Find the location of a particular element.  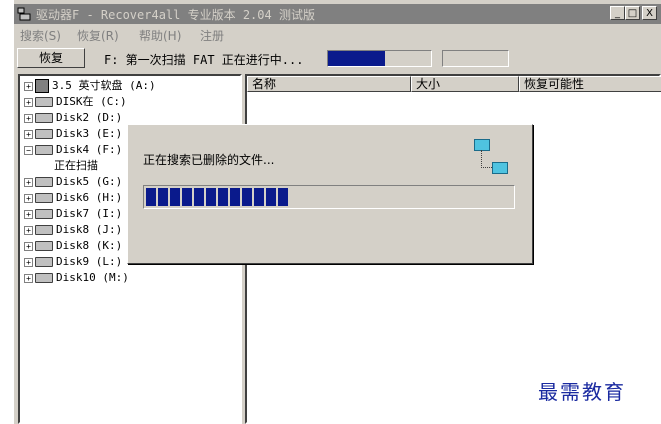

window-title: 驱动器F - Recover4all 专业版本 2.04 测试版 is located at coordinates (175, 15).